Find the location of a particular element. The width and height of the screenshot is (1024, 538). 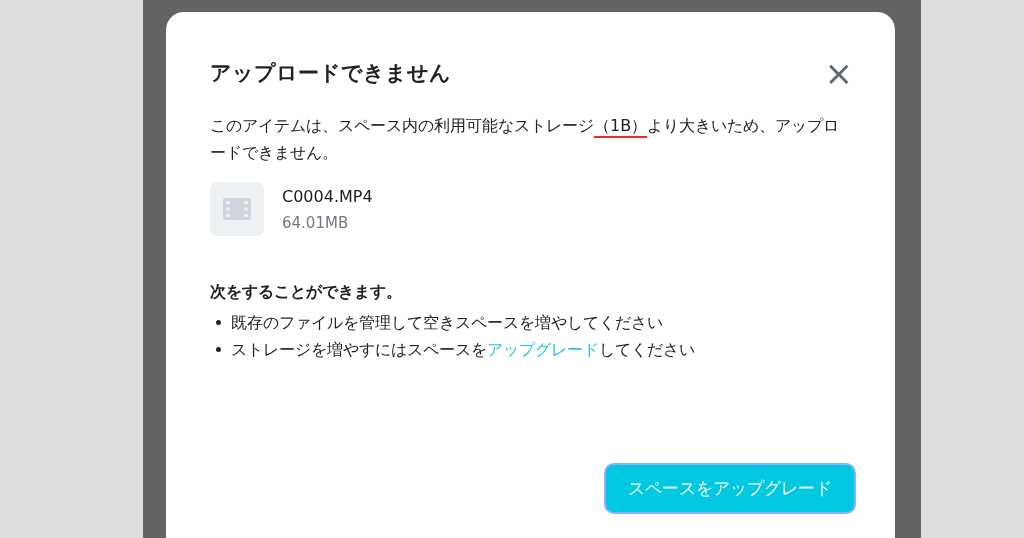

options-heading: 次をすることができます。 is located at coordinates (306, 292).